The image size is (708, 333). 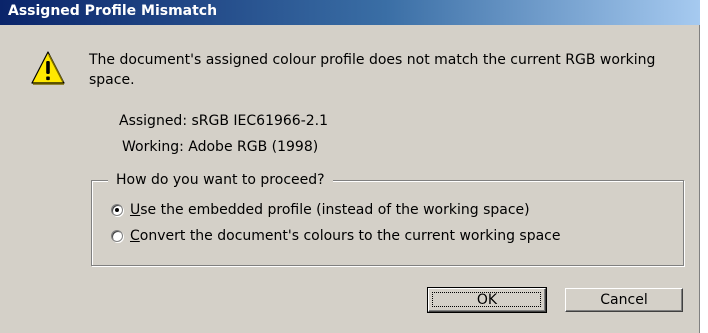 I want to click on use-embedded-profile-radio, so click(x=117, y=210).